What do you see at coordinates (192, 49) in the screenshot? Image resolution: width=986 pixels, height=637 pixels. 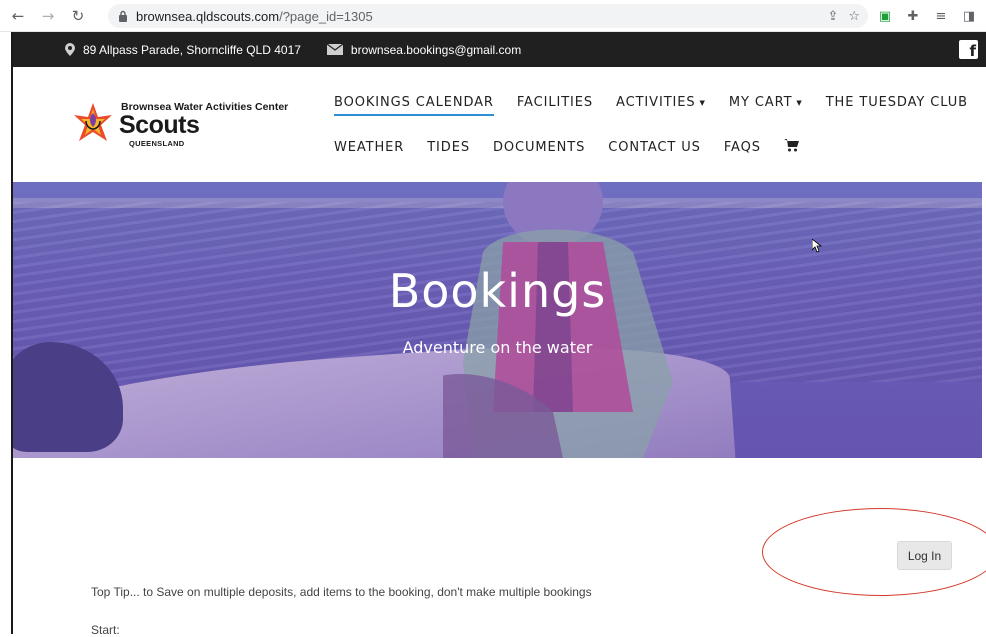 I see `address-text: 89 Allpass Parade, Shorncliffe QLD 4017` at bounding box center [192, 49].